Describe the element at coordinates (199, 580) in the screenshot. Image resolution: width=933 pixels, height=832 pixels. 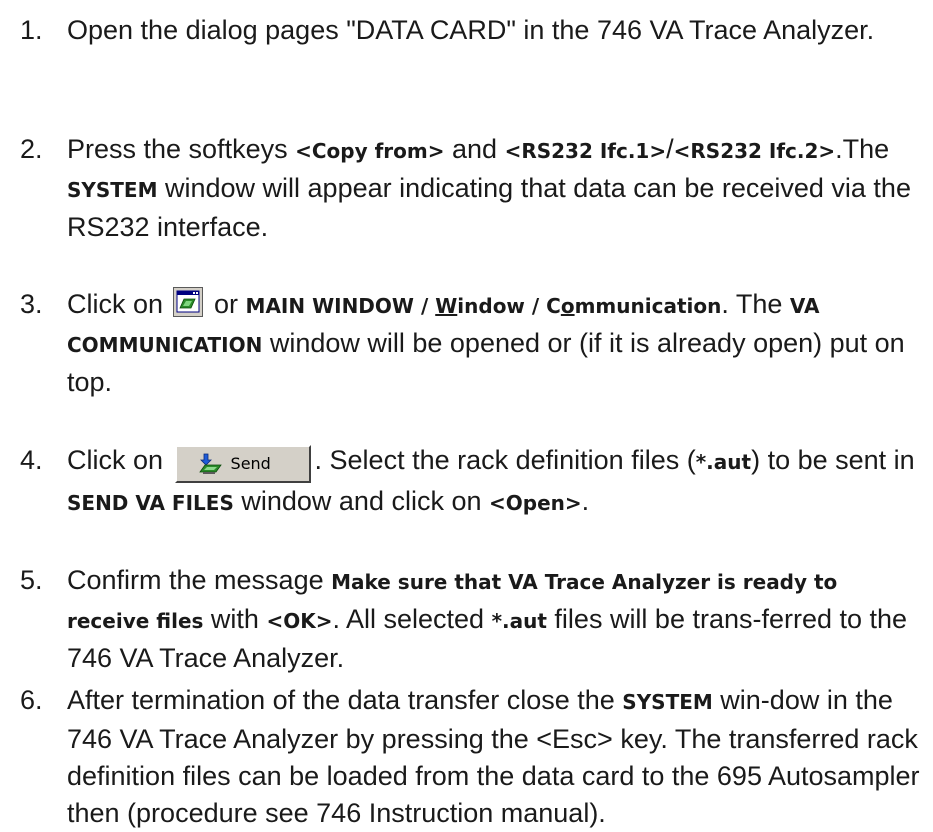
I see `text-segment: Confirm the message` at that location.